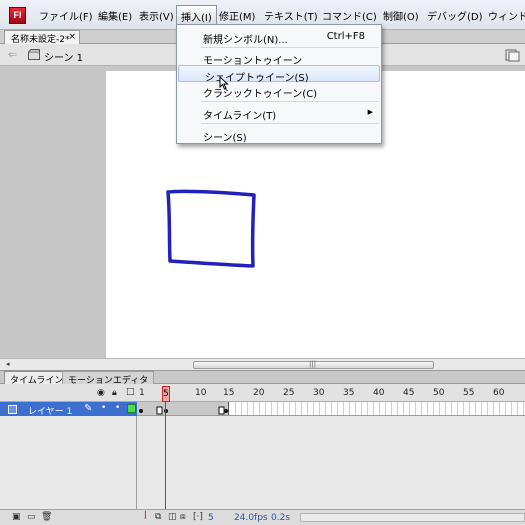 This screenshot has height=525, width=525. I want to click on ruler-label: 35, so click(349, 393).